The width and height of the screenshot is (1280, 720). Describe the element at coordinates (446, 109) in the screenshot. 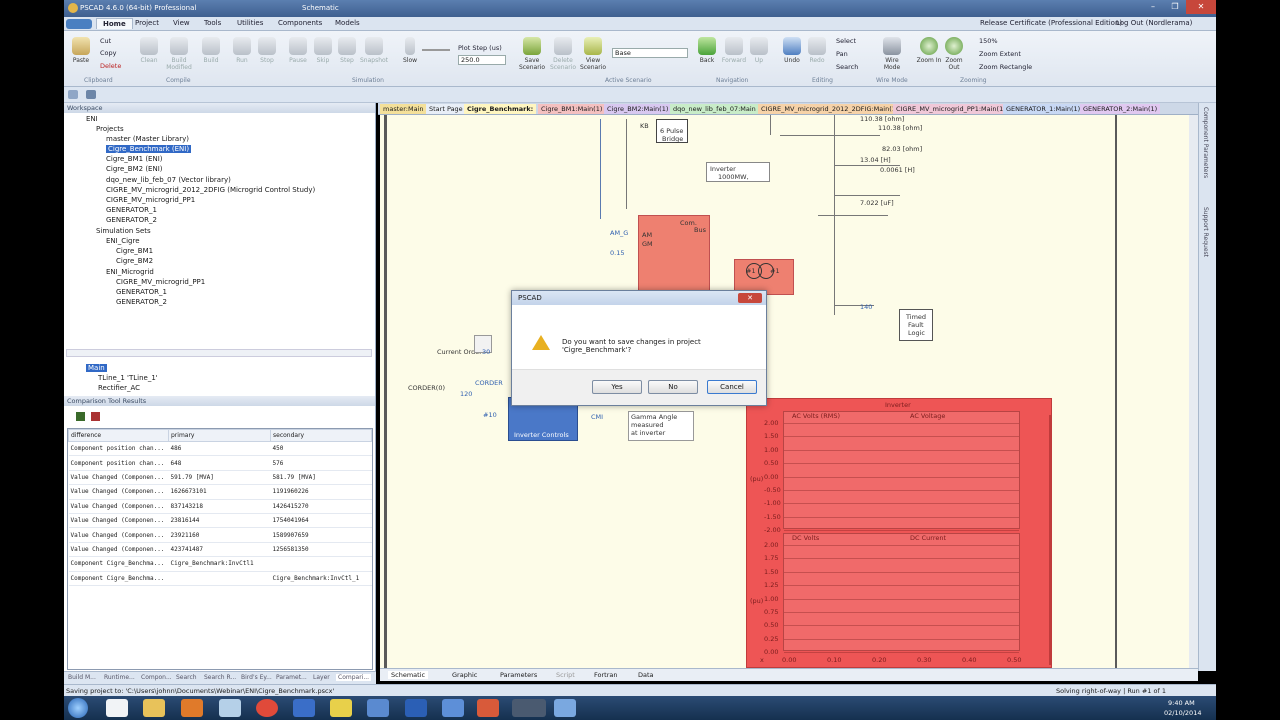

I see `doc-tab-start: Start Page` at that location.